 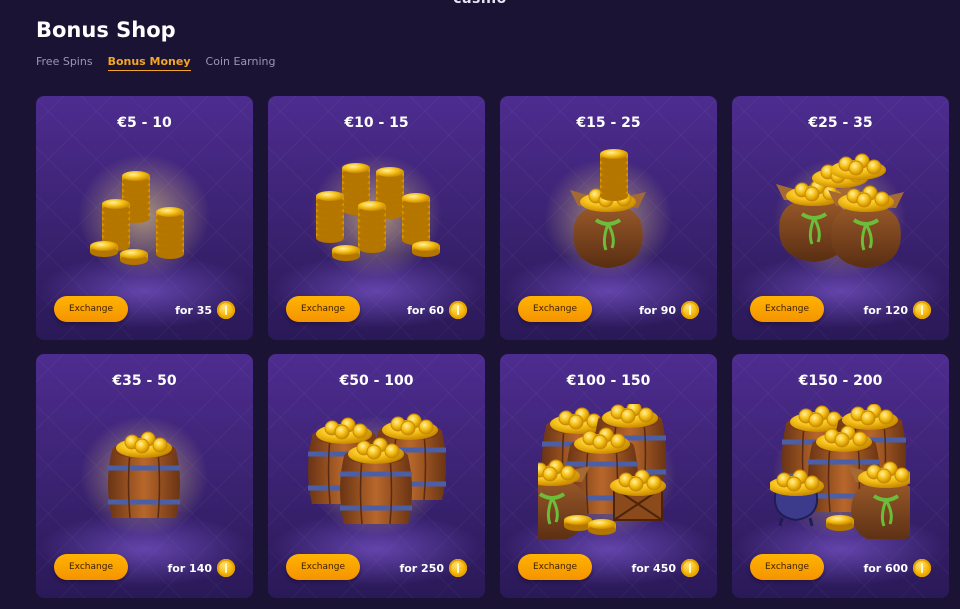 I want to click on offer-card: €25 - 35 Exchange for 120, so click(x=840, y=218).